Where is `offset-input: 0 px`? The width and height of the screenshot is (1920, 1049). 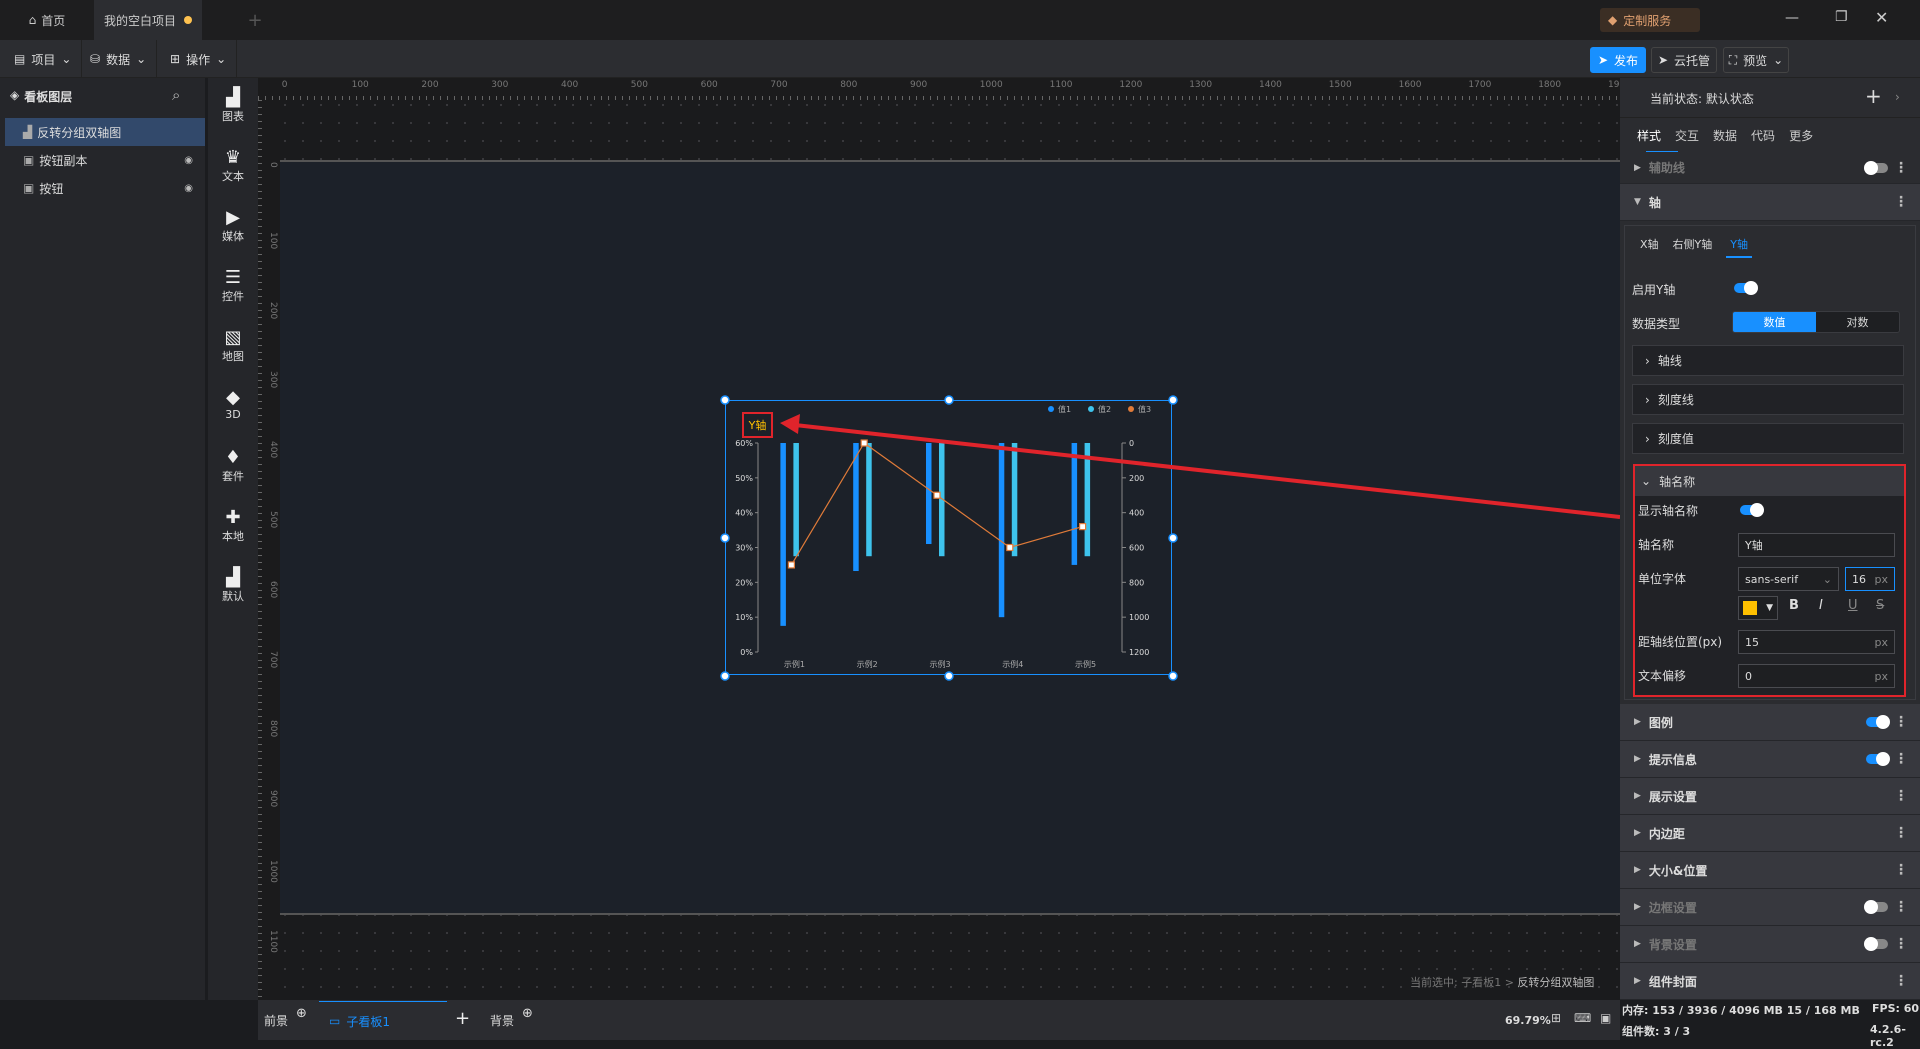 offset-input: 0 px is located at coordinates (1816, 676).